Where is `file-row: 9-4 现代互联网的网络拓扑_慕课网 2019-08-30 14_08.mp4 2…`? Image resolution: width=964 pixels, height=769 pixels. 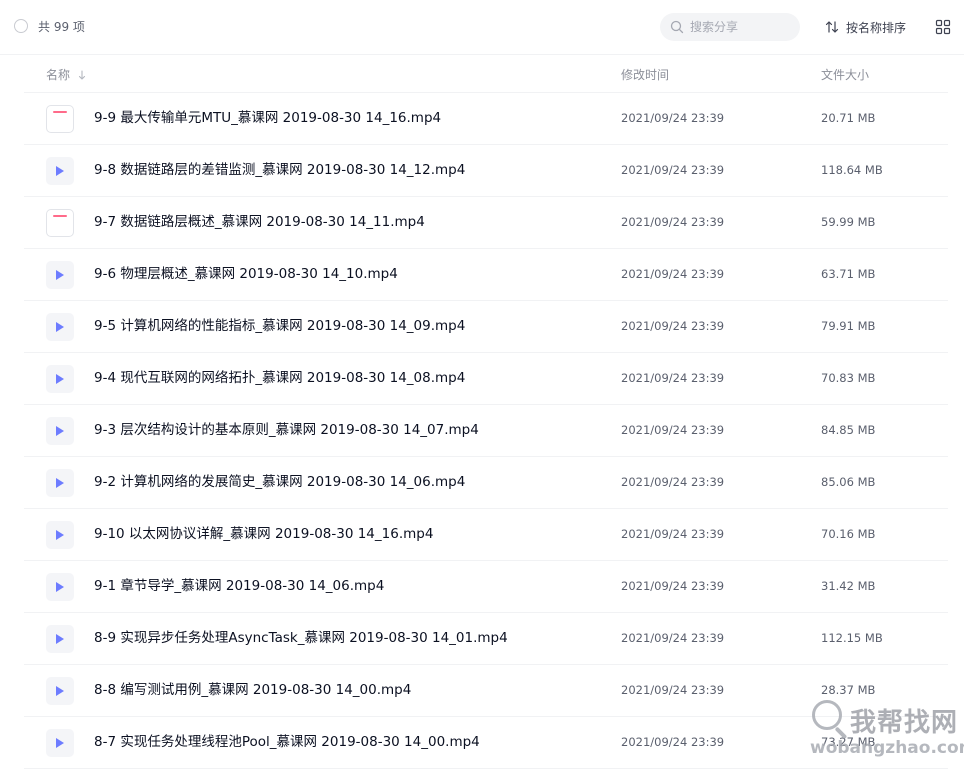 file-row: 9-4 现代互联网的网络拓扑_慕课网 2019-08-30 14_08.mp4 2… is located at coordinates (486, 379).